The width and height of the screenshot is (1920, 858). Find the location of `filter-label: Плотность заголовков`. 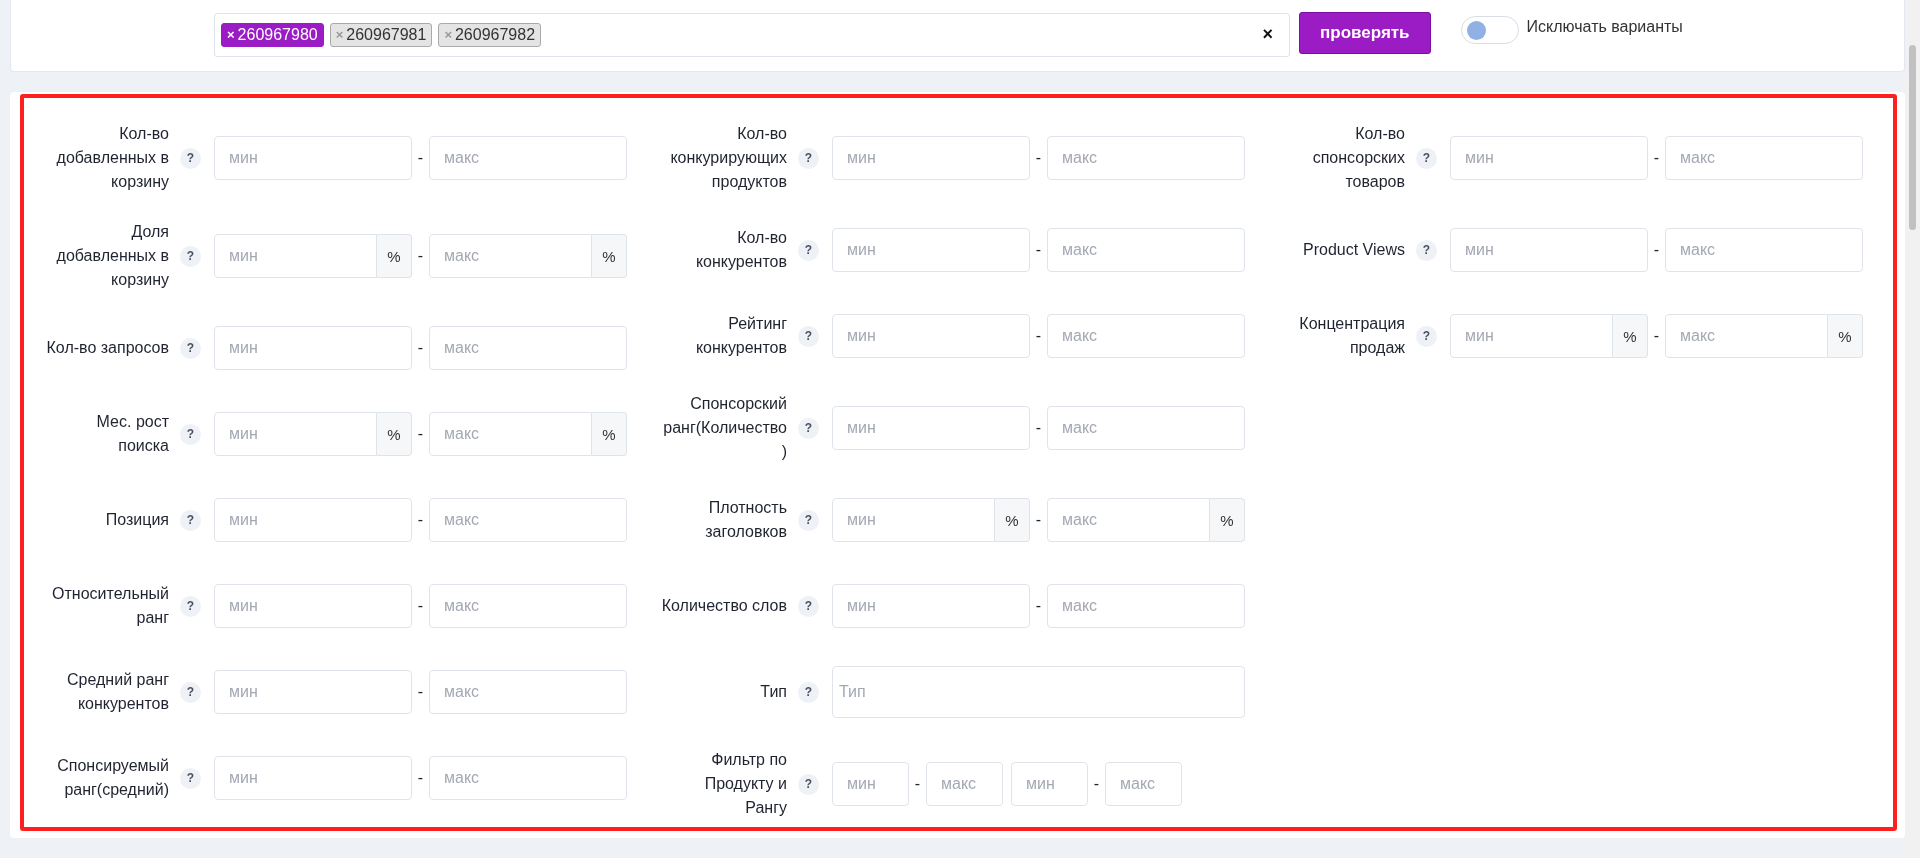

filter-label: Плотность заголовков is located at coordinates (745, 520).